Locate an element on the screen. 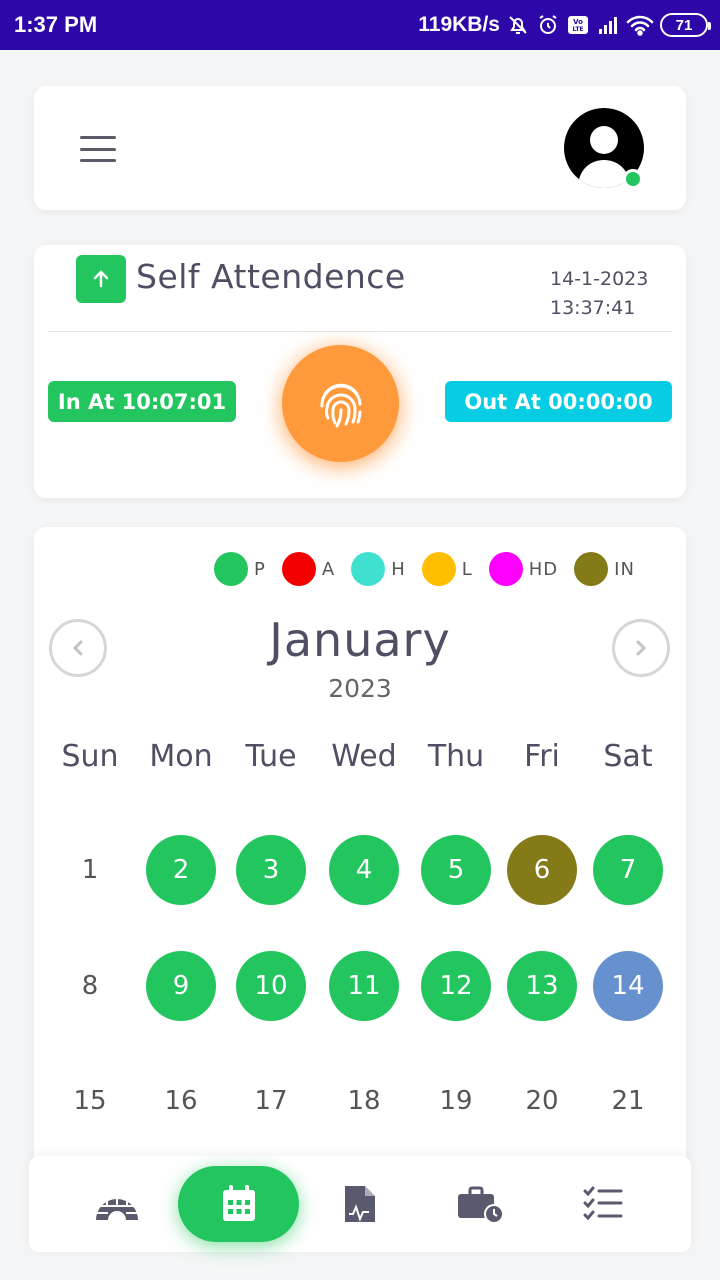 The image size is (720, 1280). online-status-dot is located at coordinates (633, 179).